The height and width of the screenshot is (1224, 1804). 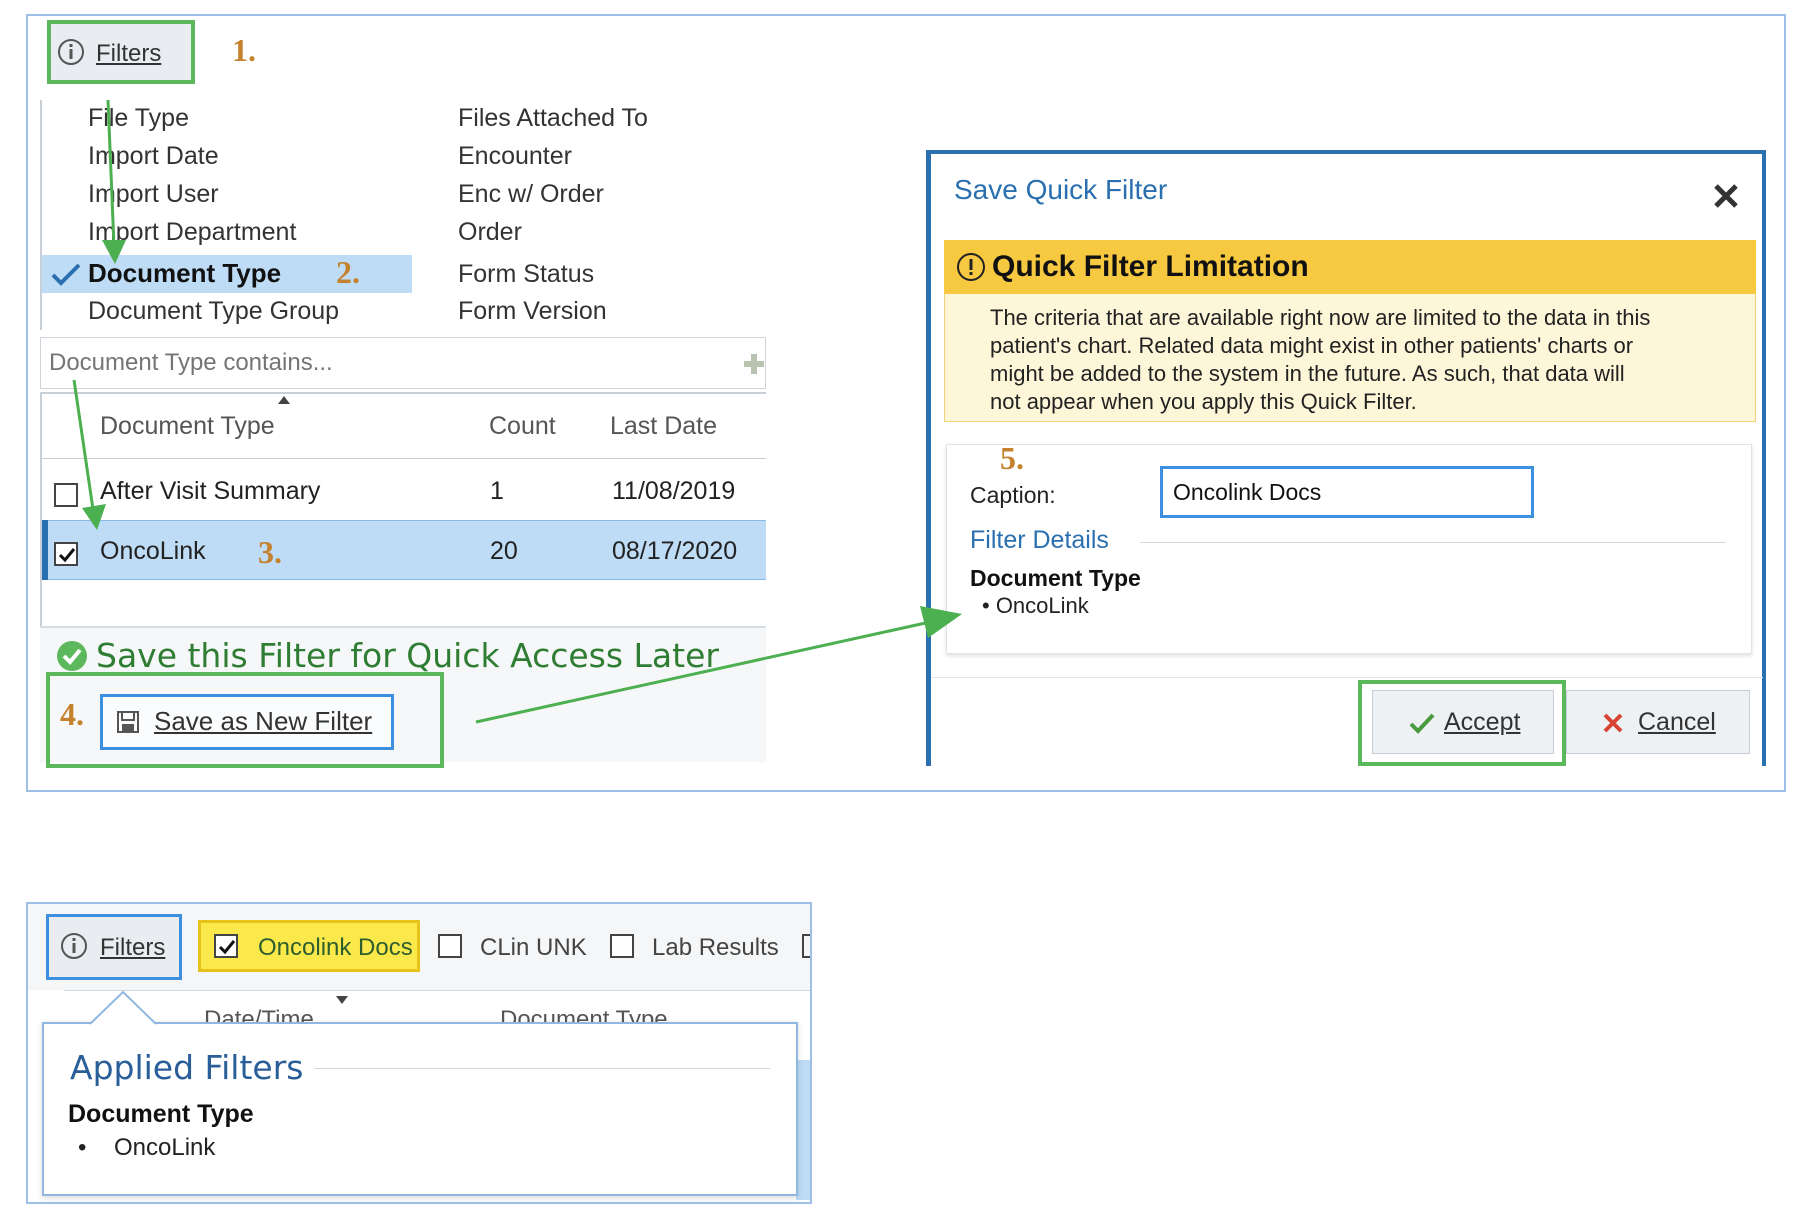 What do you see at coordinates (497, 491) in the screenshot?
I see `row-count: 1` at bounding box center [497, 491].